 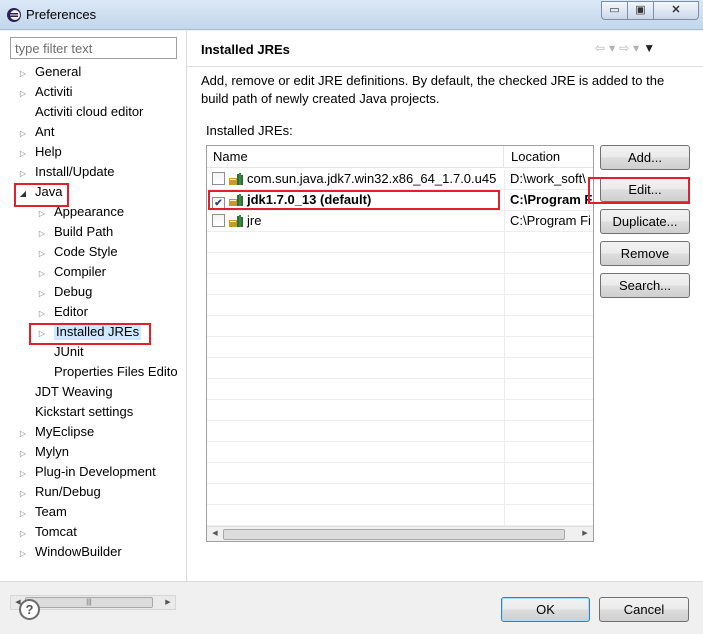 What do you see at coordinates (74, 391) in the screenshot?
I see `tree-item-label: JDT Weaving` at bounding box center [74, 391].